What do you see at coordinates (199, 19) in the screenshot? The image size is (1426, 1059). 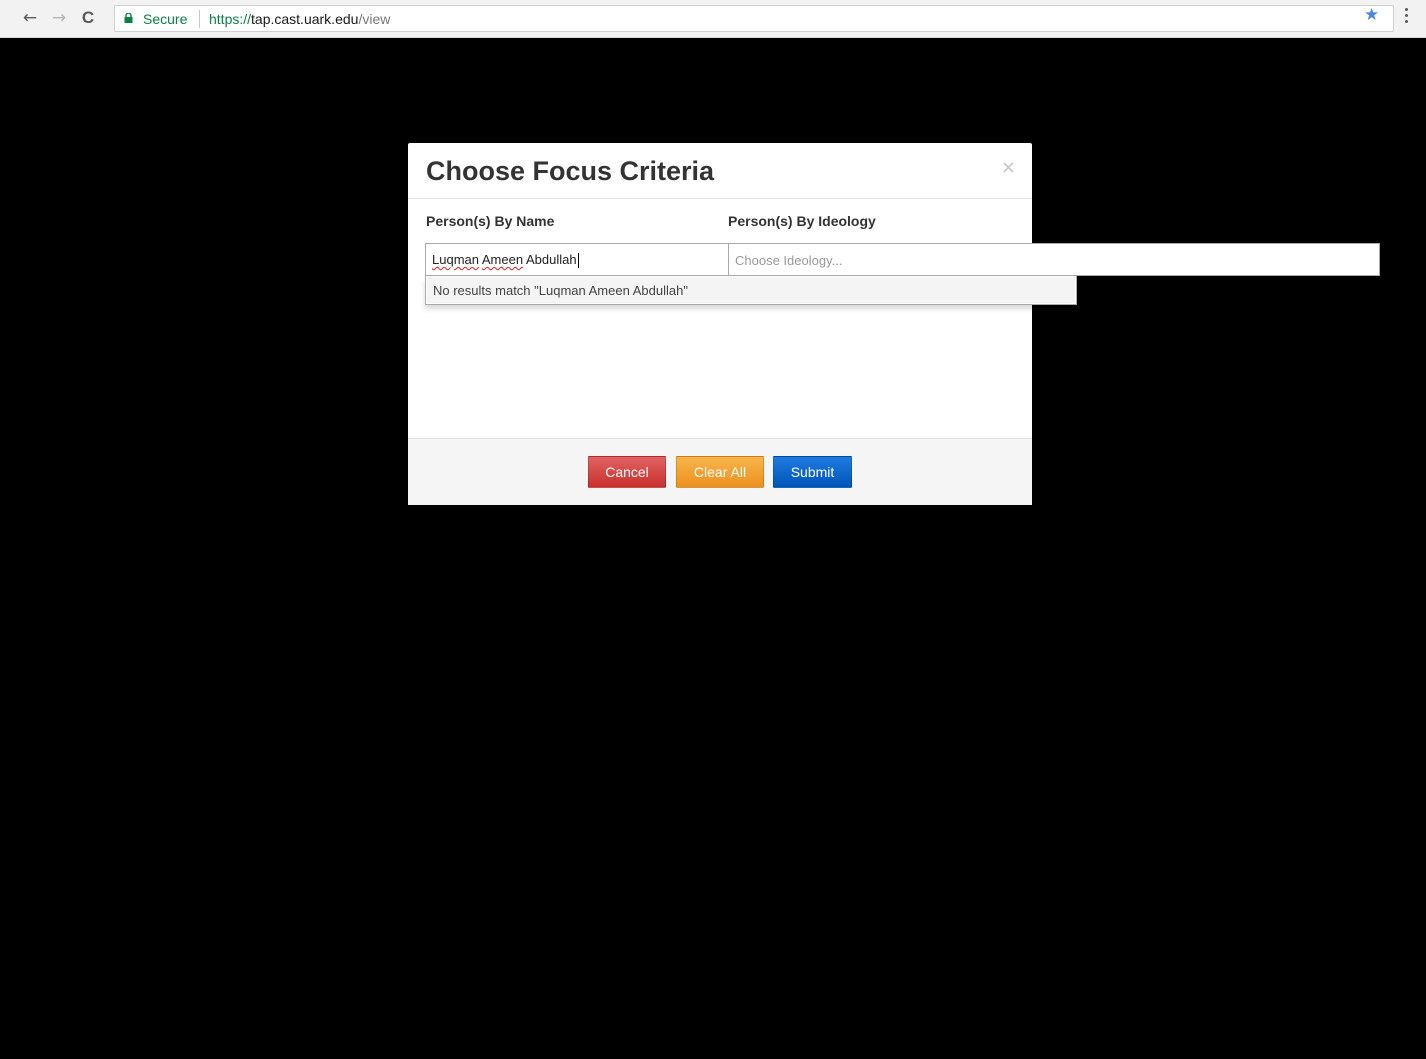 I see `address-separator` at bounding box center [199, 19].